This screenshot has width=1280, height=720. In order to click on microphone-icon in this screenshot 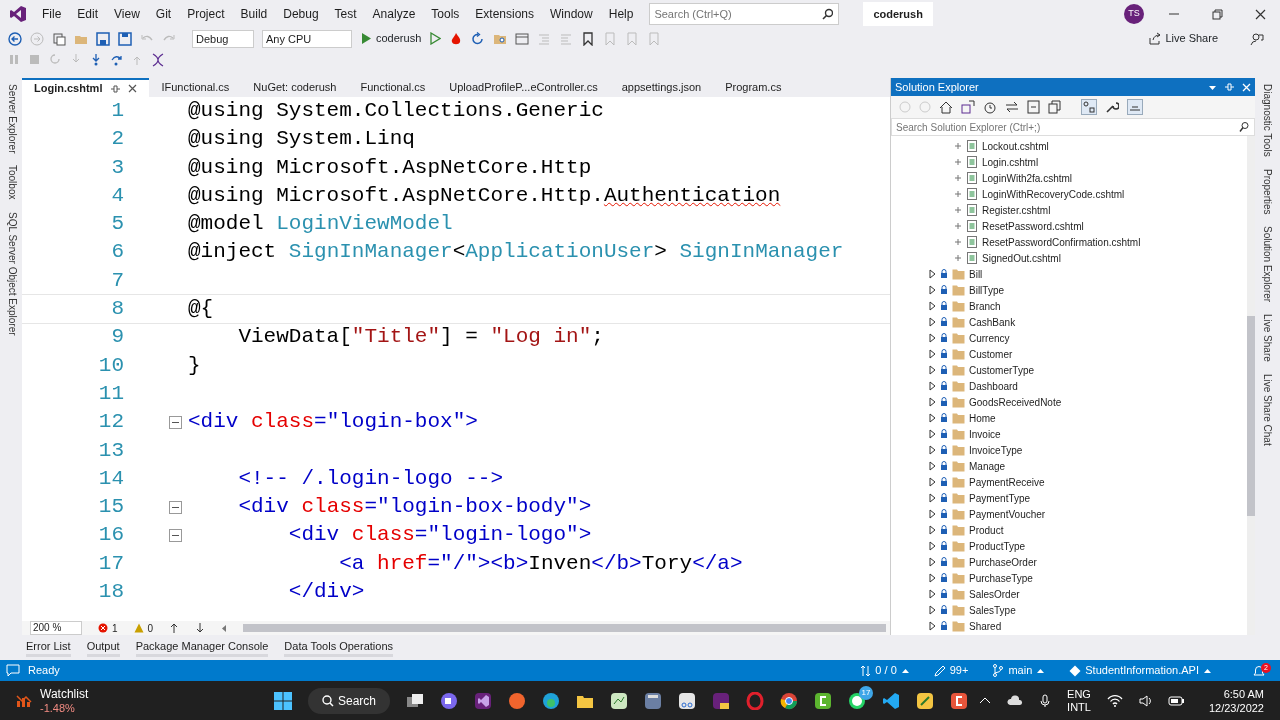, I will do `click(1045, 700)`.